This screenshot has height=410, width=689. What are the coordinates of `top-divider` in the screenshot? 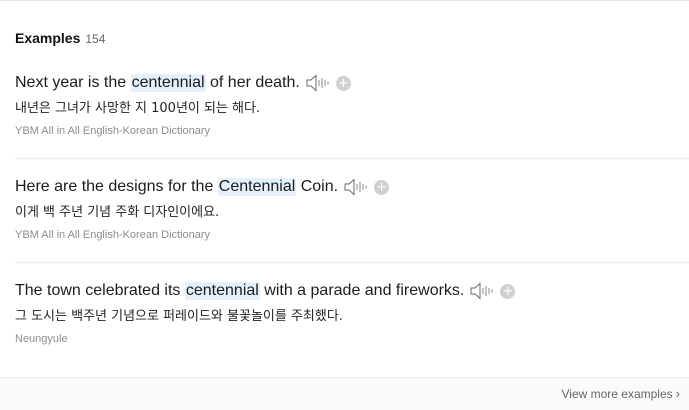 It's located at (344, 0).